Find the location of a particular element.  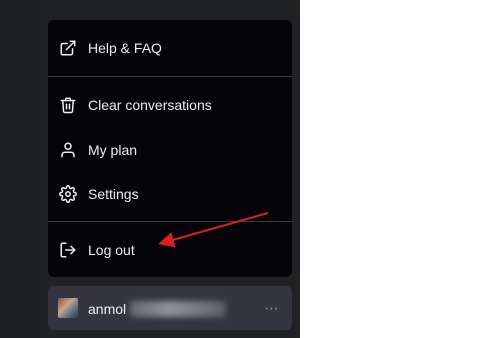

username: anmol is located at coordinates (107, 309).